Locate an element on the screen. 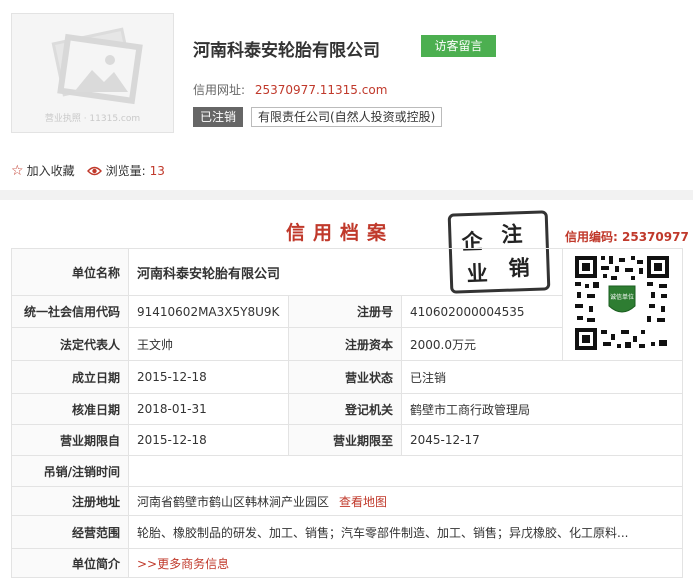 The height and width of the screenshot is (587, 693). address-label: 注册地址 is located at coordinates (70, 501).